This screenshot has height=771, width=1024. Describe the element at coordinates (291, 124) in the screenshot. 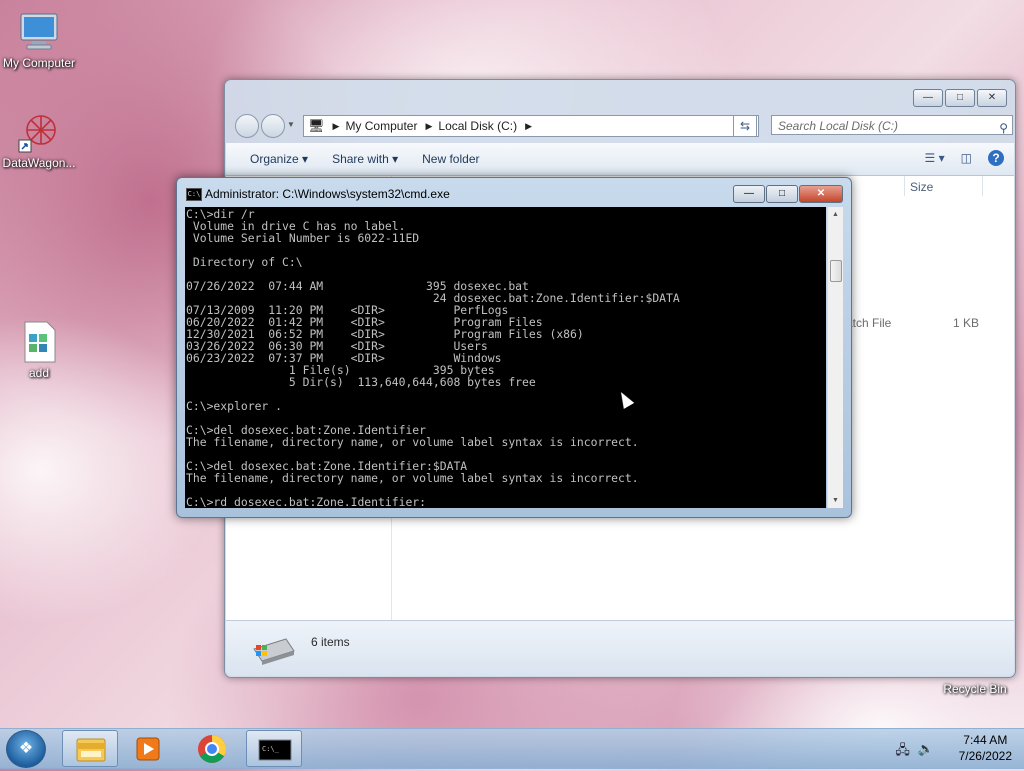

I see `recent-pages-icon: ▼` at that location.